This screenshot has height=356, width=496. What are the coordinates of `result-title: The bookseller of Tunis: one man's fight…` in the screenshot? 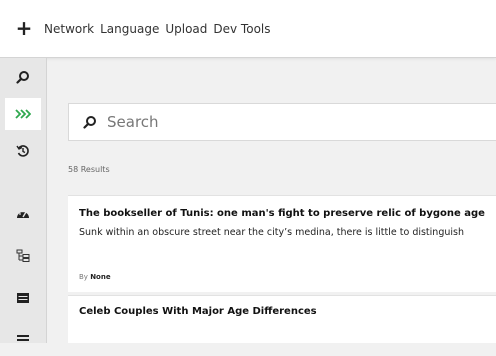 It's located at (282, 213).